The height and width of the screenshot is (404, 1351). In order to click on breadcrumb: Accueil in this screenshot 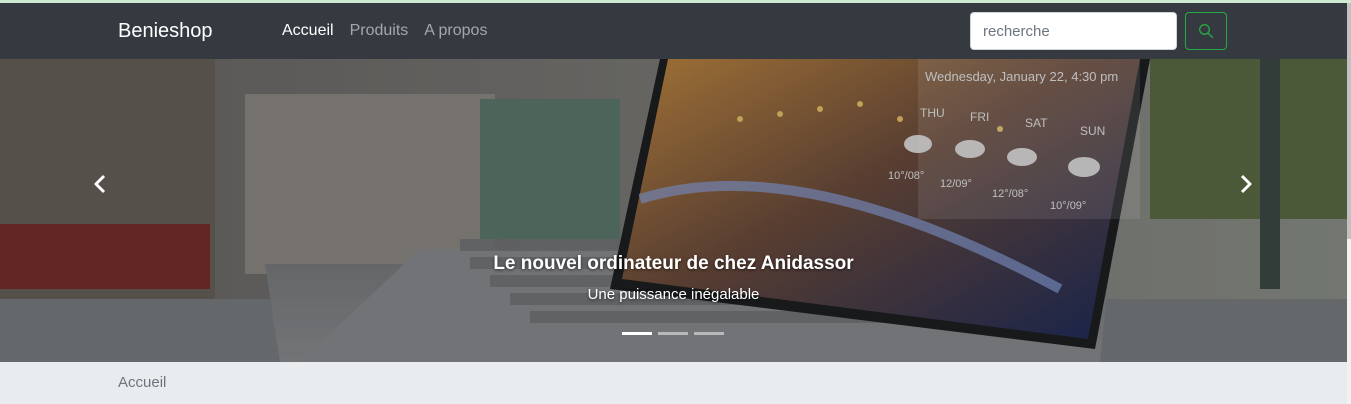, I will do `click(673, 383)`.